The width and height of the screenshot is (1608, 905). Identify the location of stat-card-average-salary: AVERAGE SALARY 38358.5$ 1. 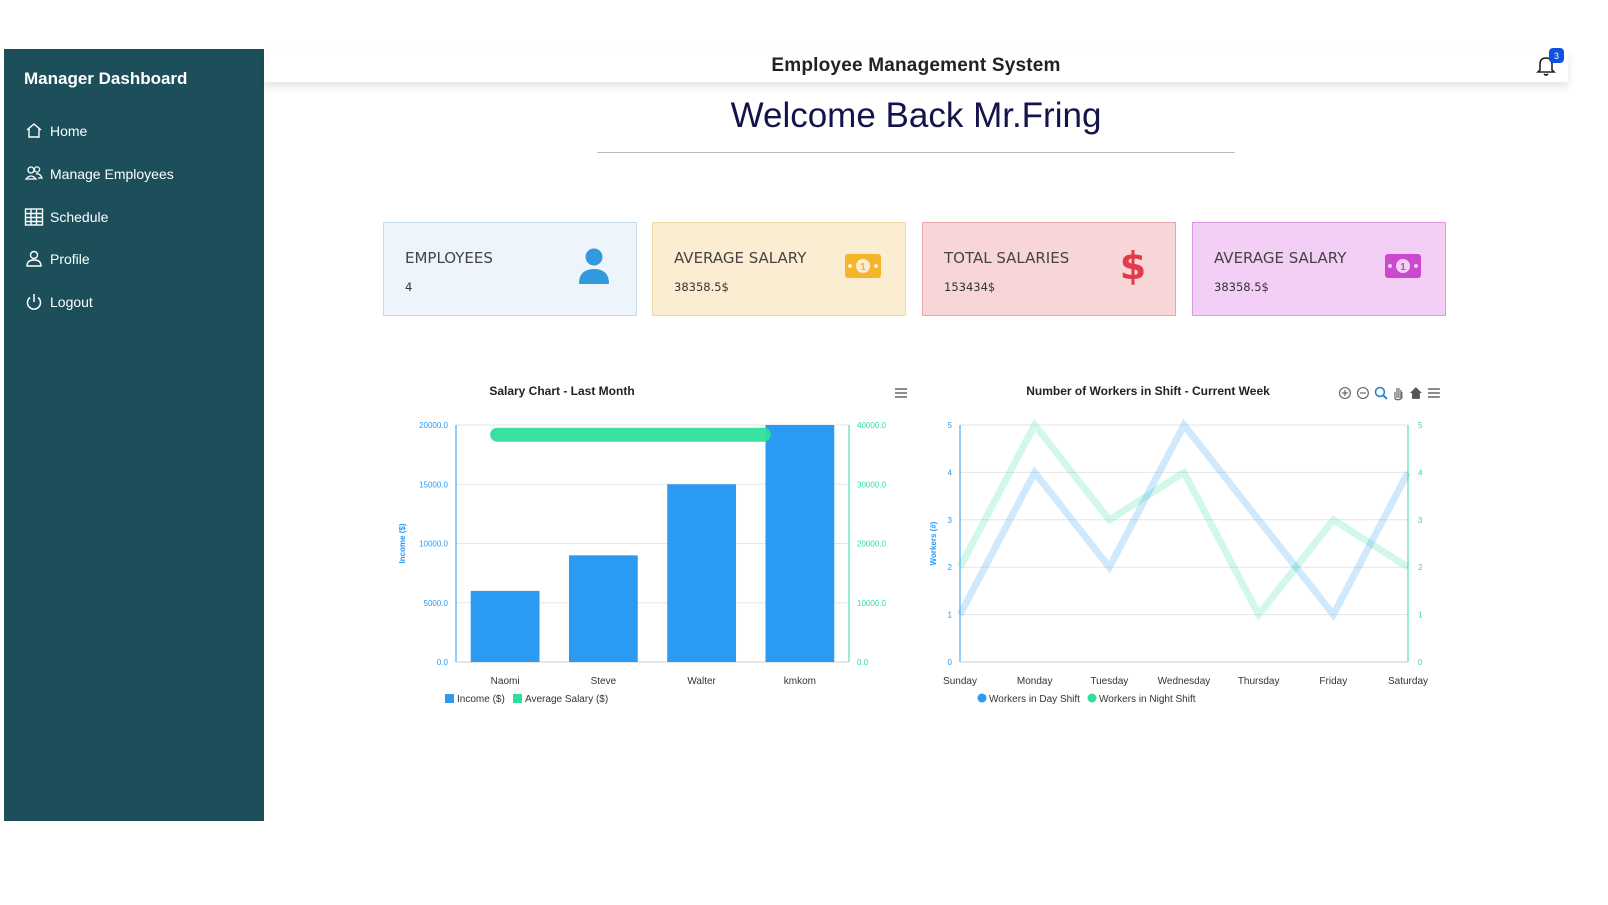
(779, 269).